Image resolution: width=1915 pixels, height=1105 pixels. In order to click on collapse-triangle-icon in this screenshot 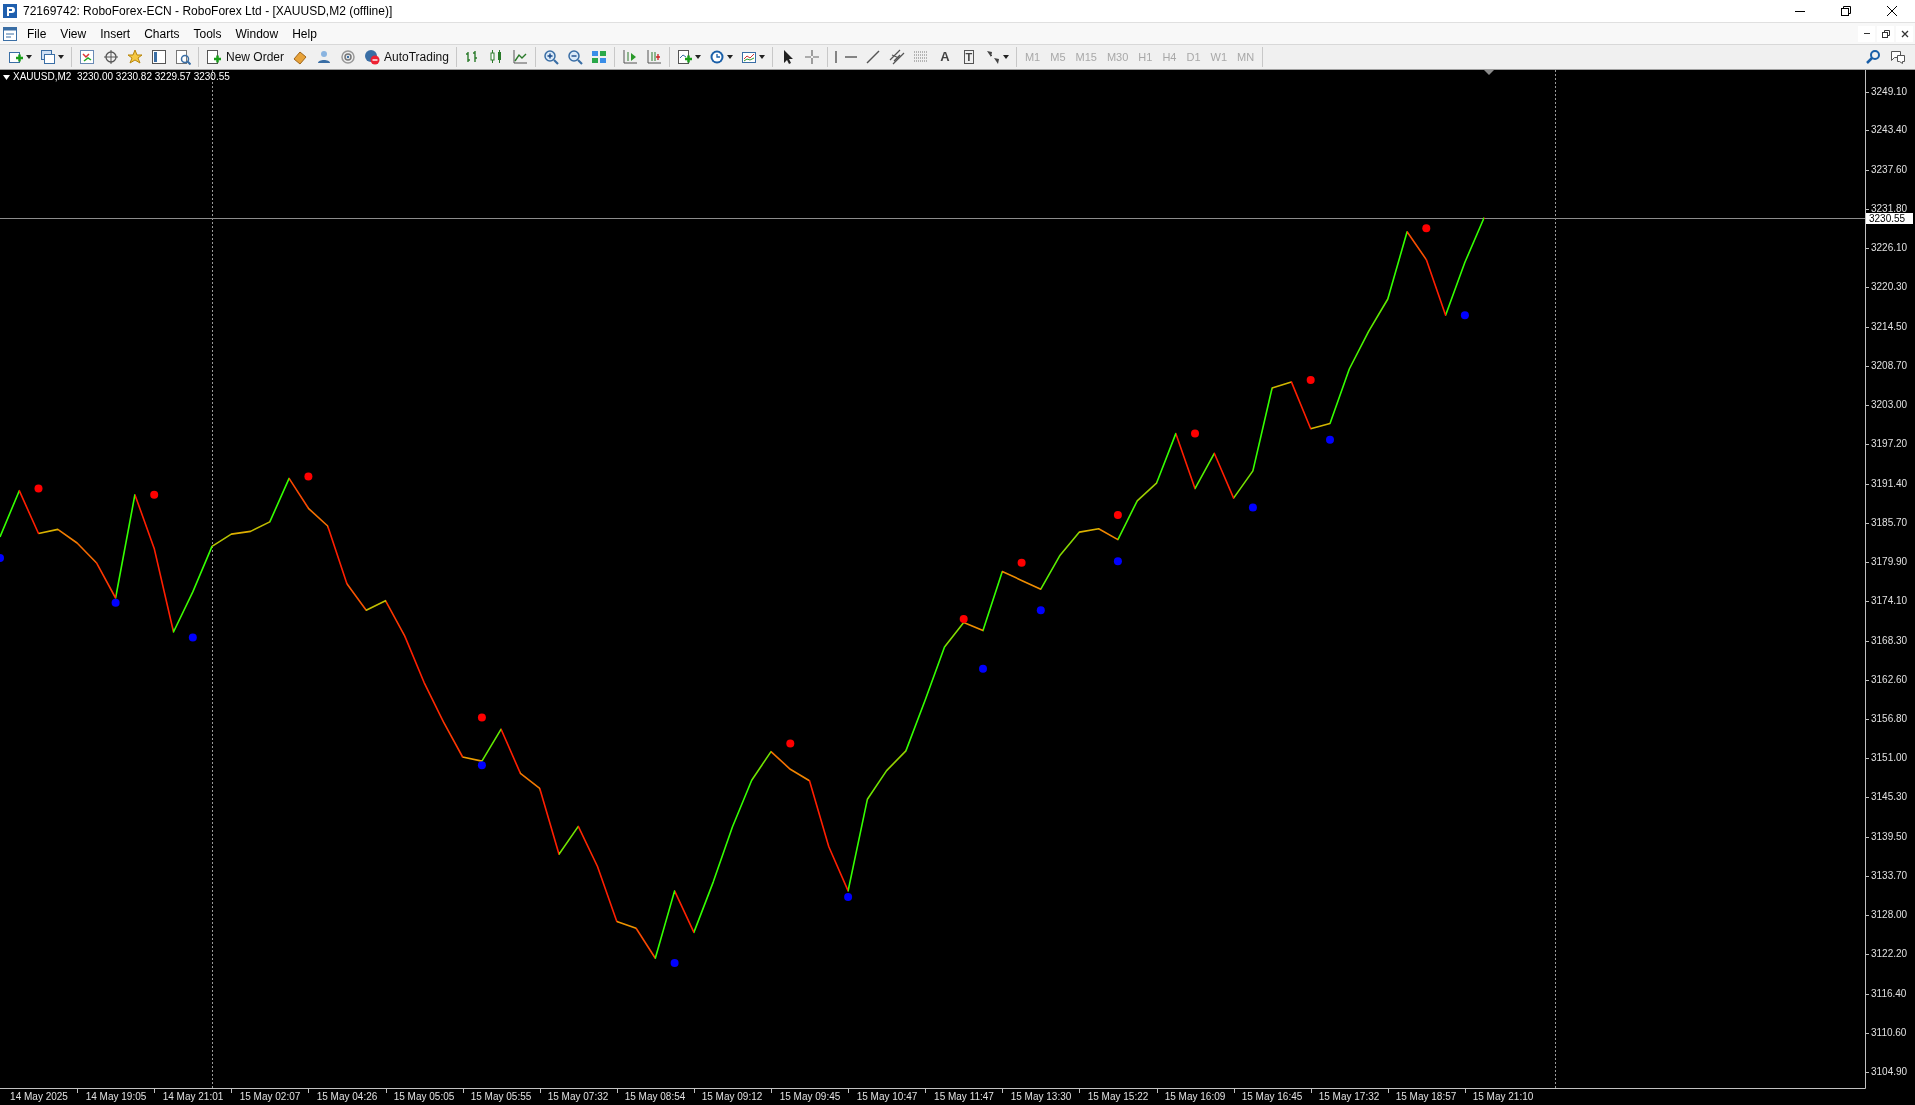, I will do `click(6, 77)`.